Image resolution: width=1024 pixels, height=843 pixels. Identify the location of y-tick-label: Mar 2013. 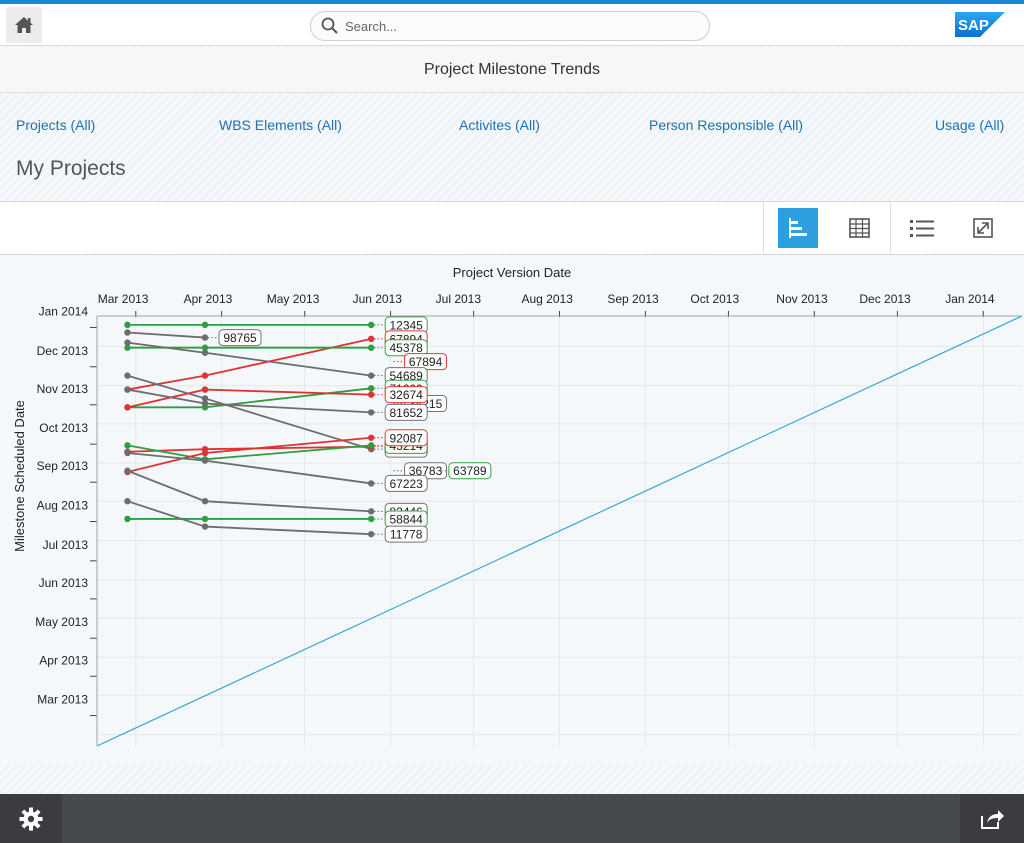
(62, 700).